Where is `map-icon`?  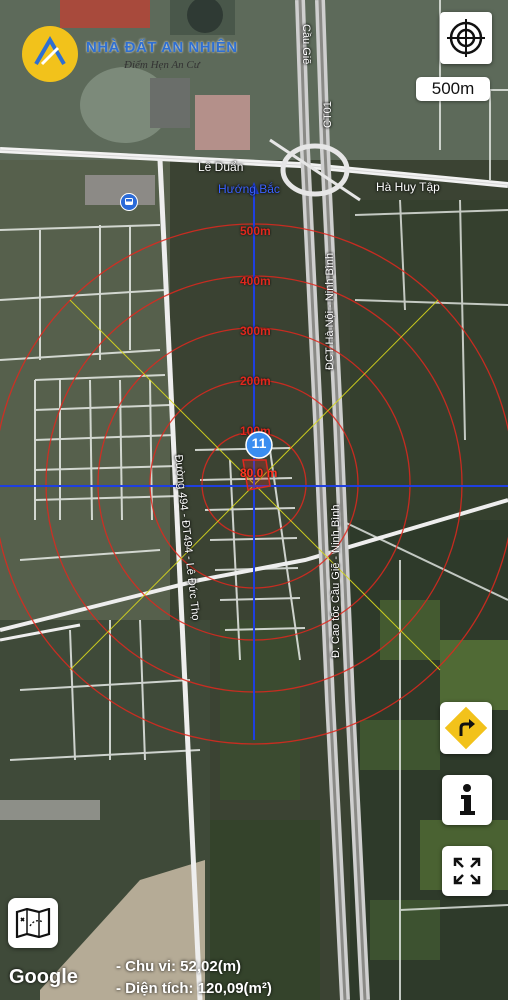 map-icon is located at coordinates (33, 923).